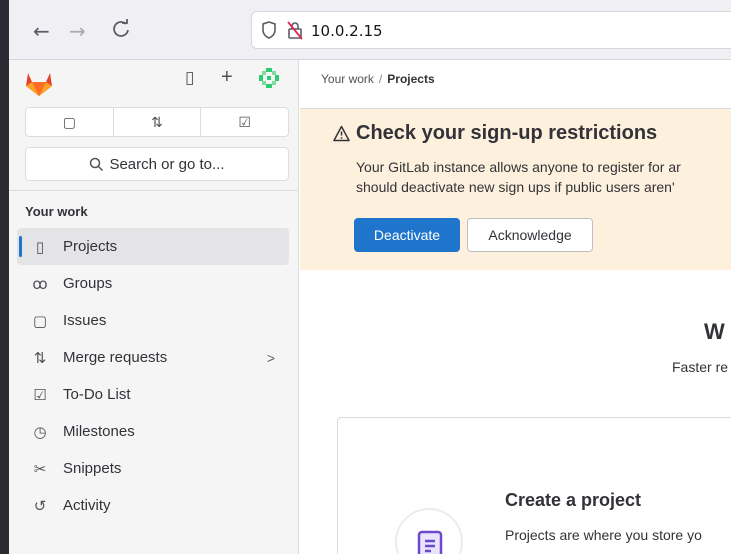 This screenshot has width=731, height=554. Describe the element at coordinates (56, 211) in the screenshot. I see `section-title: Your work` at that location.